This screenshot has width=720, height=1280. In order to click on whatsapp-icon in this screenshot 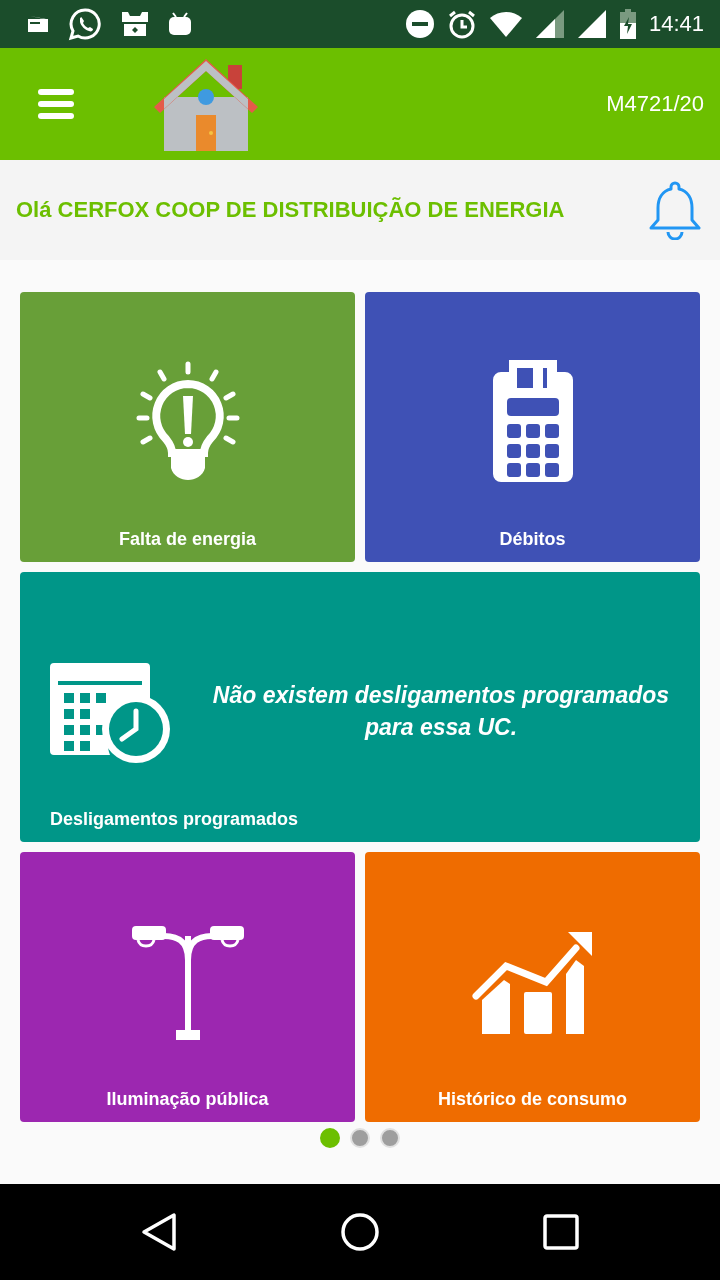, I will do `click(85, 24)`.